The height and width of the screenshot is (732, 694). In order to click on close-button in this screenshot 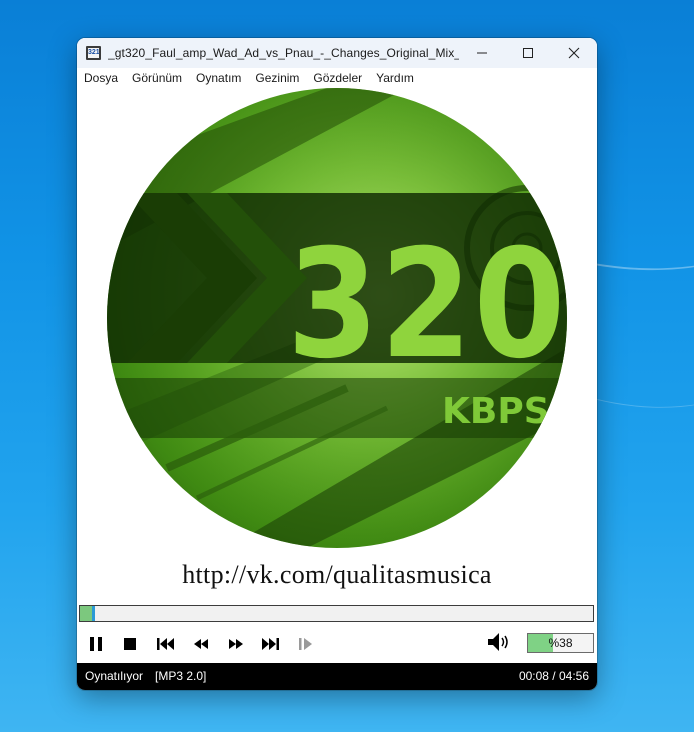, I will do `click(574, 53)`.